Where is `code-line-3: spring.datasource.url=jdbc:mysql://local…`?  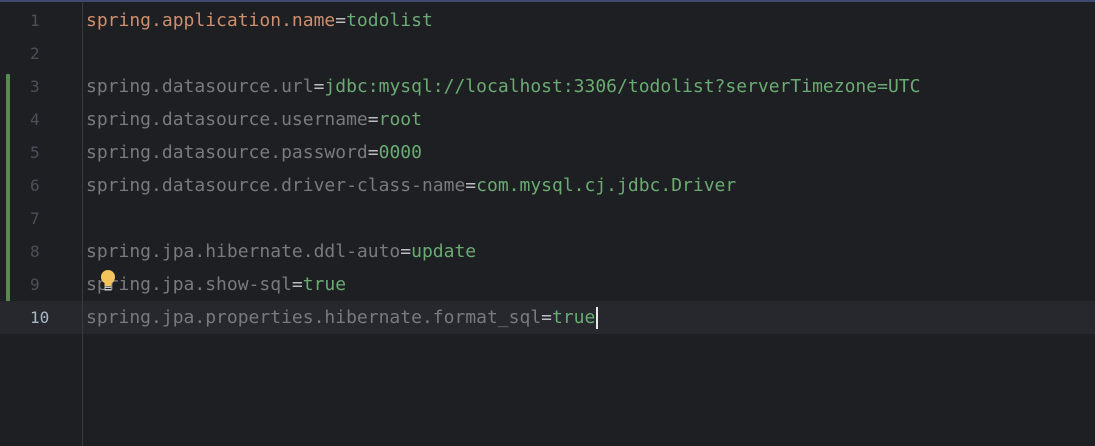
code-line-3: spring.datasource.url=jdbc:mysql://local… is located at coordinates (589, 86).